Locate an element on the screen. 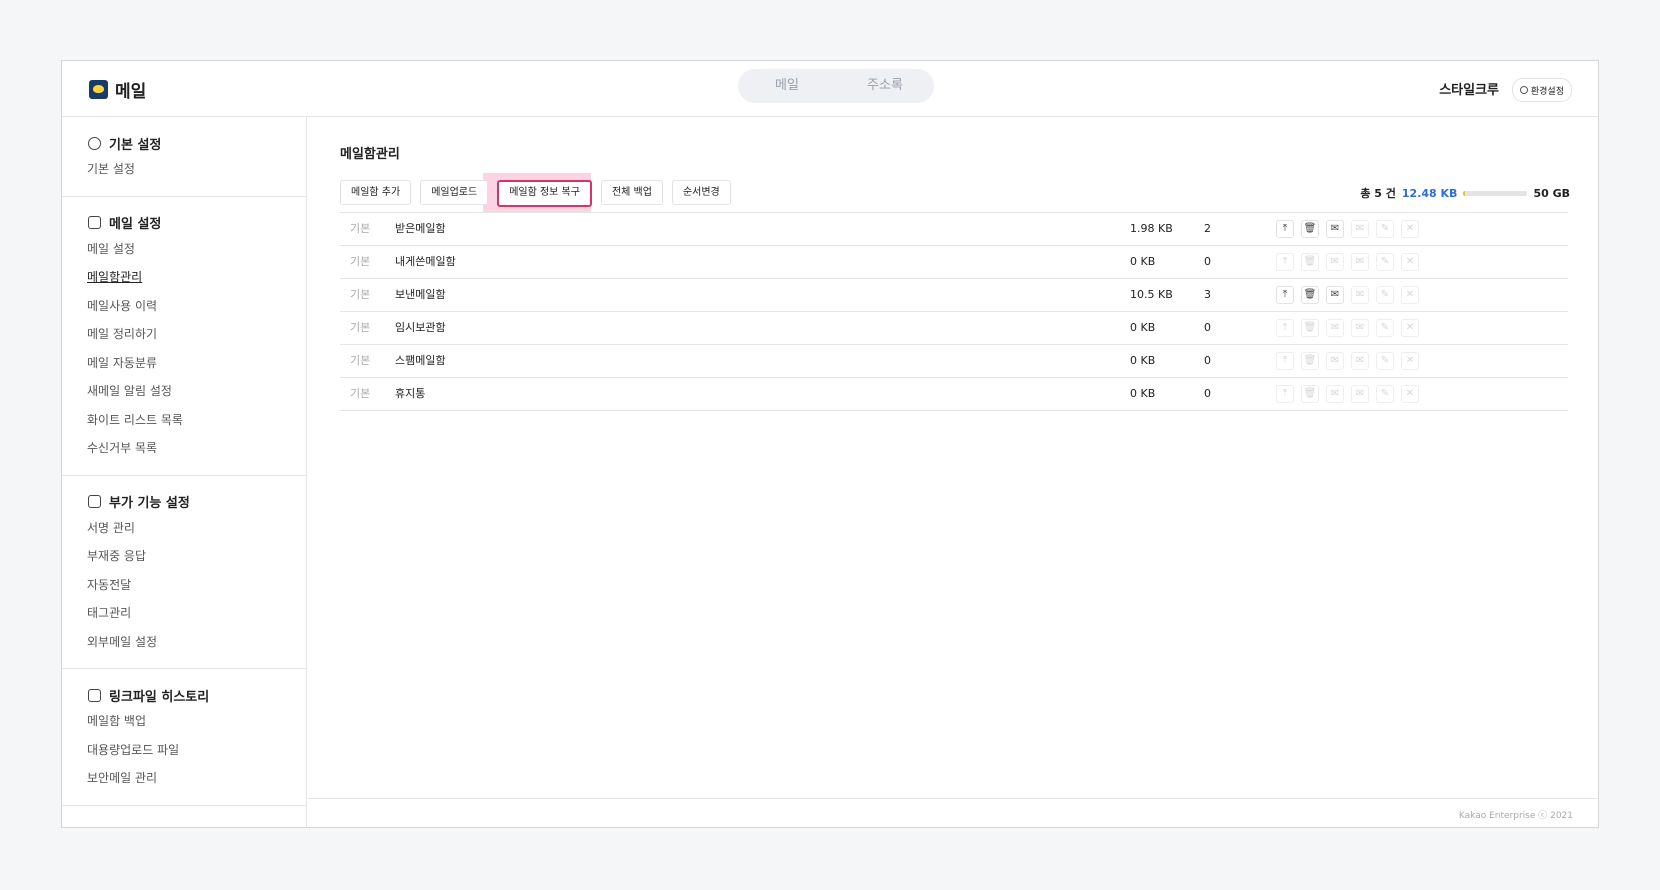 The height and width of the screenshot is (890, 1660). mailbox-size: 10.5 KB is located at coordinates (1151, 294).